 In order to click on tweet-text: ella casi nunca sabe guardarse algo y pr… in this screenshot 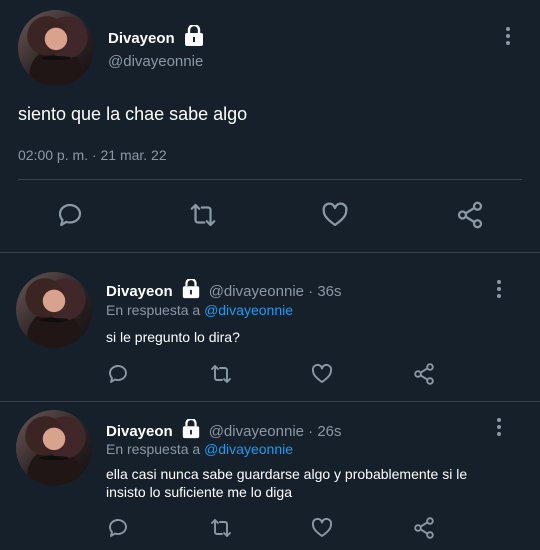, I will do `click(287, 483)`.